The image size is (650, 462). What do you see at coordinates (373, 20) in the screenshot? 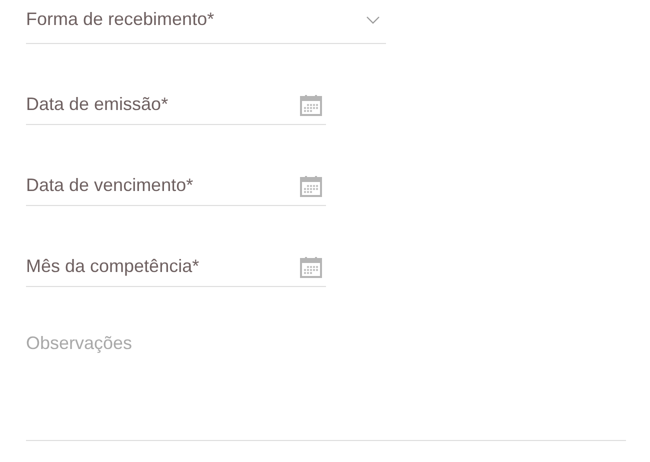
I see `chevron-down-icon` at bounding box center [373, 20].